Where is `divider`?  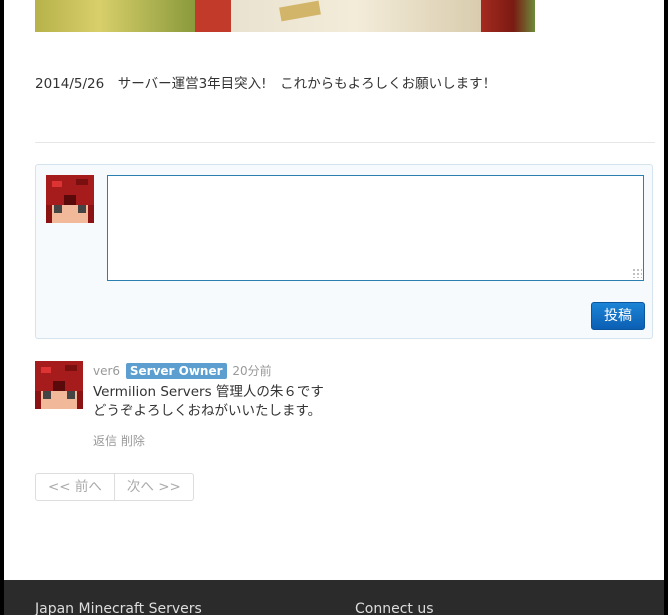 divider is located at coordinates (345, 142).